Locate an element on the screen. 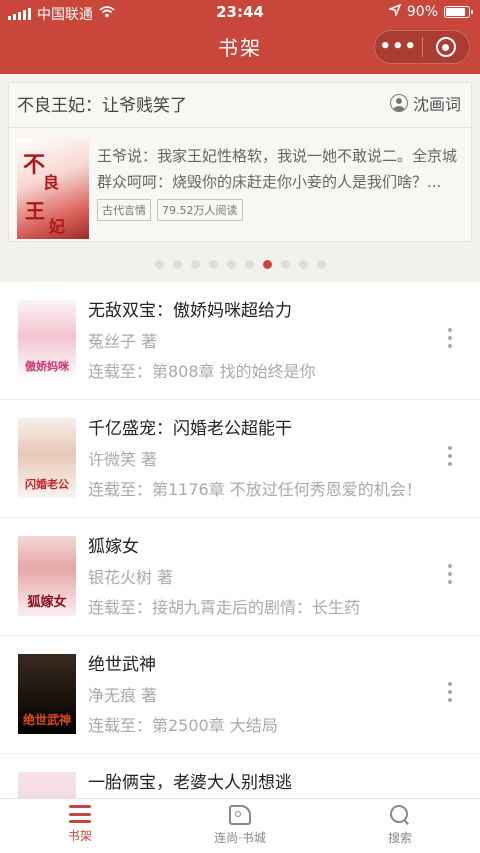 This screenshot has width=480, height=853. genre-tag: 古代言情 is located at coordinates (124, 210).